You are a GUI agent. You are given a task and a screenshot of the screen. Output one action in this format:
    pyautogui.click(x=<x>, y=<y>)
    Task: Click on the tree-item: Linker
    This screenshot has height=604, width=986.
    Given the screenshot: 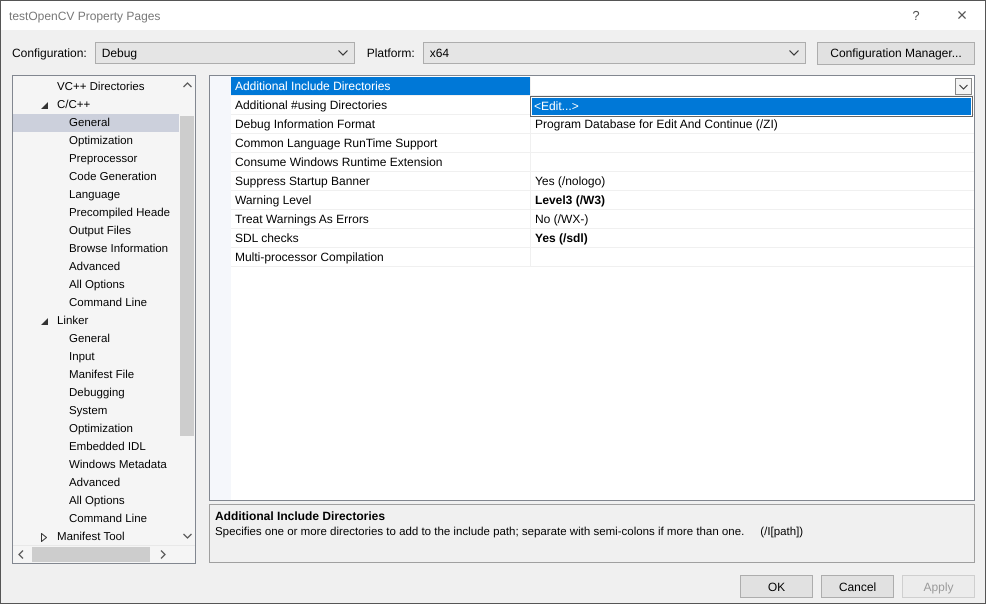 What is the action you would take?
    pyautogui.click(x=96, y=321)
    